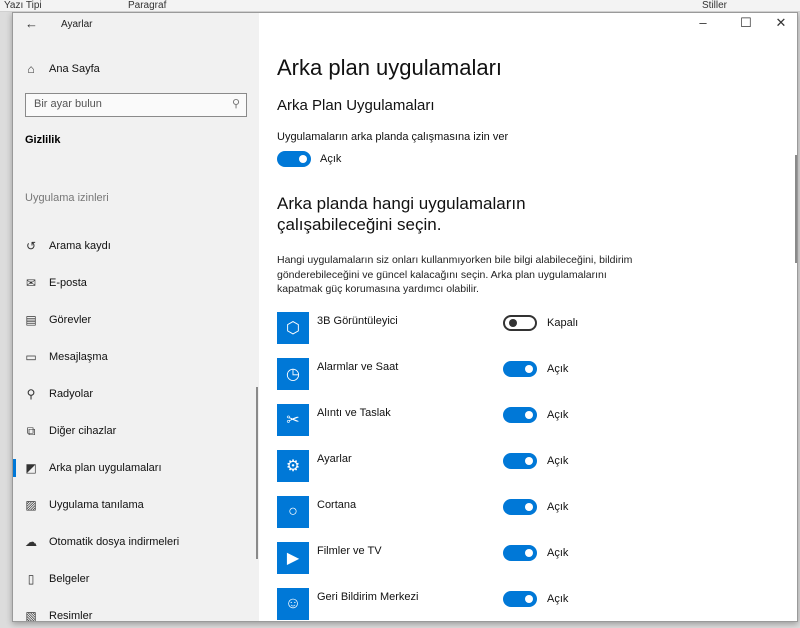 The width and height of the screenshot is (800, 628). What do you see at coordinates (349, 551) in the screenshot?
I see `app-name: Filmler ve TV` at bounding box center [349, 551].